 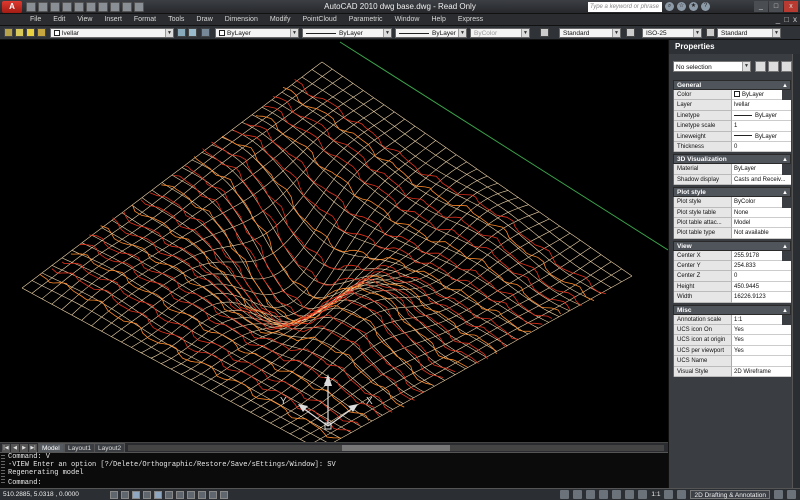 What do you see at coordinates (112, 33) in the screenshot?
I see `layer-dropdown: lvellar ▼` at bounding box center [112, 33].